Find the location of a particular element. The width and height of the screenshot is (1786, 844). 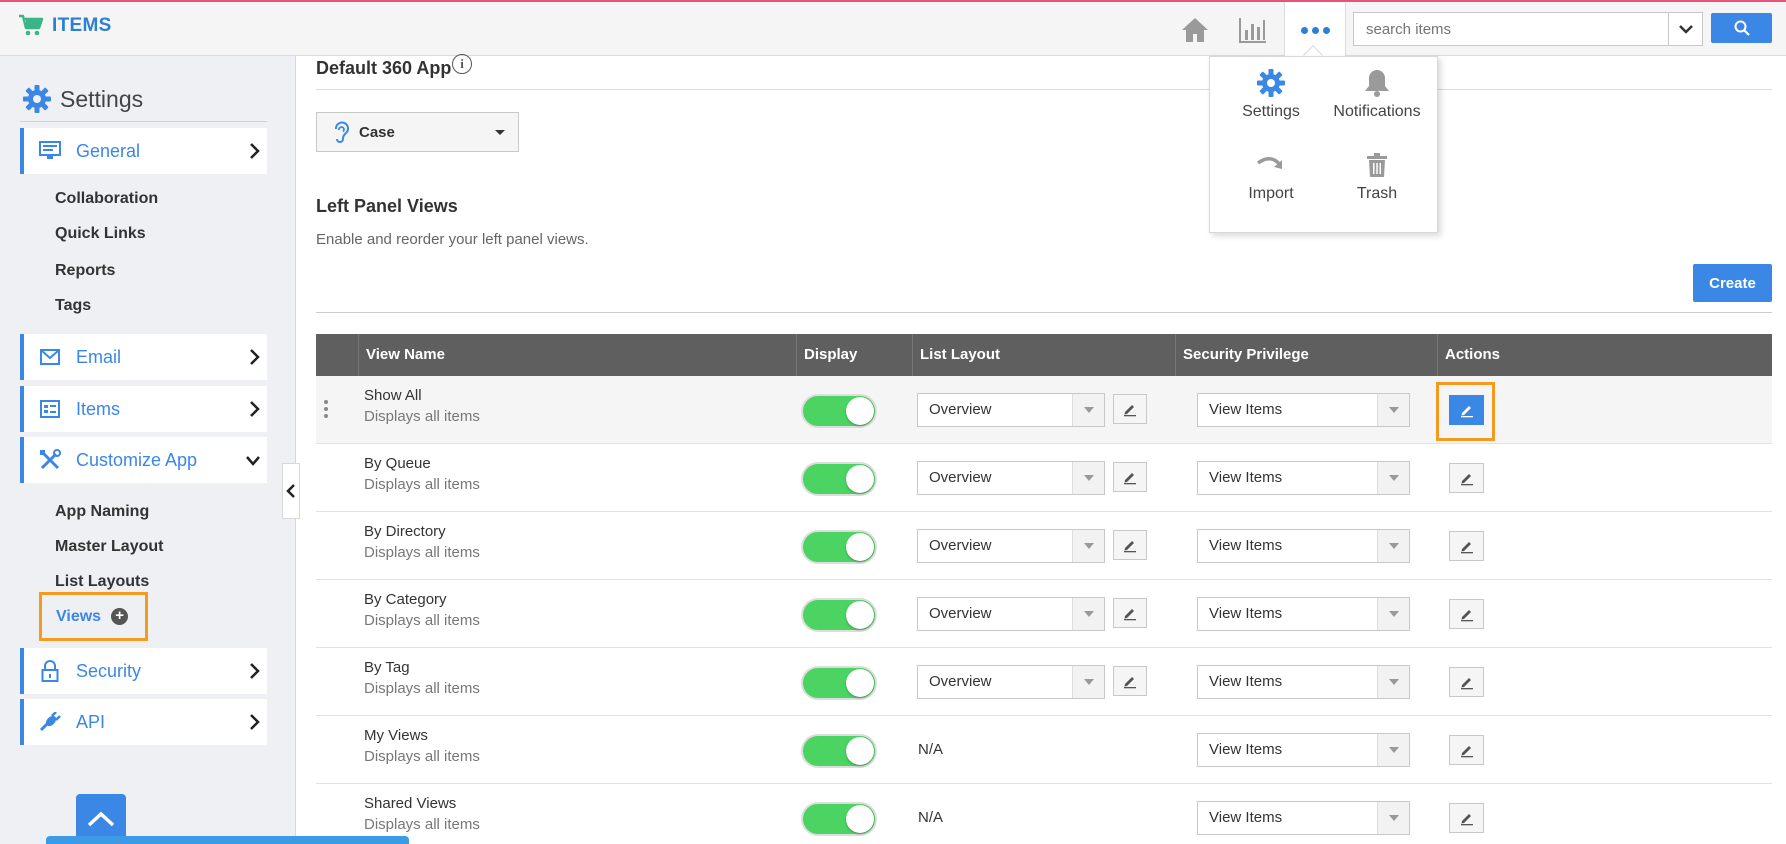

add-view-icon: + is located at coordinates (120, 616).